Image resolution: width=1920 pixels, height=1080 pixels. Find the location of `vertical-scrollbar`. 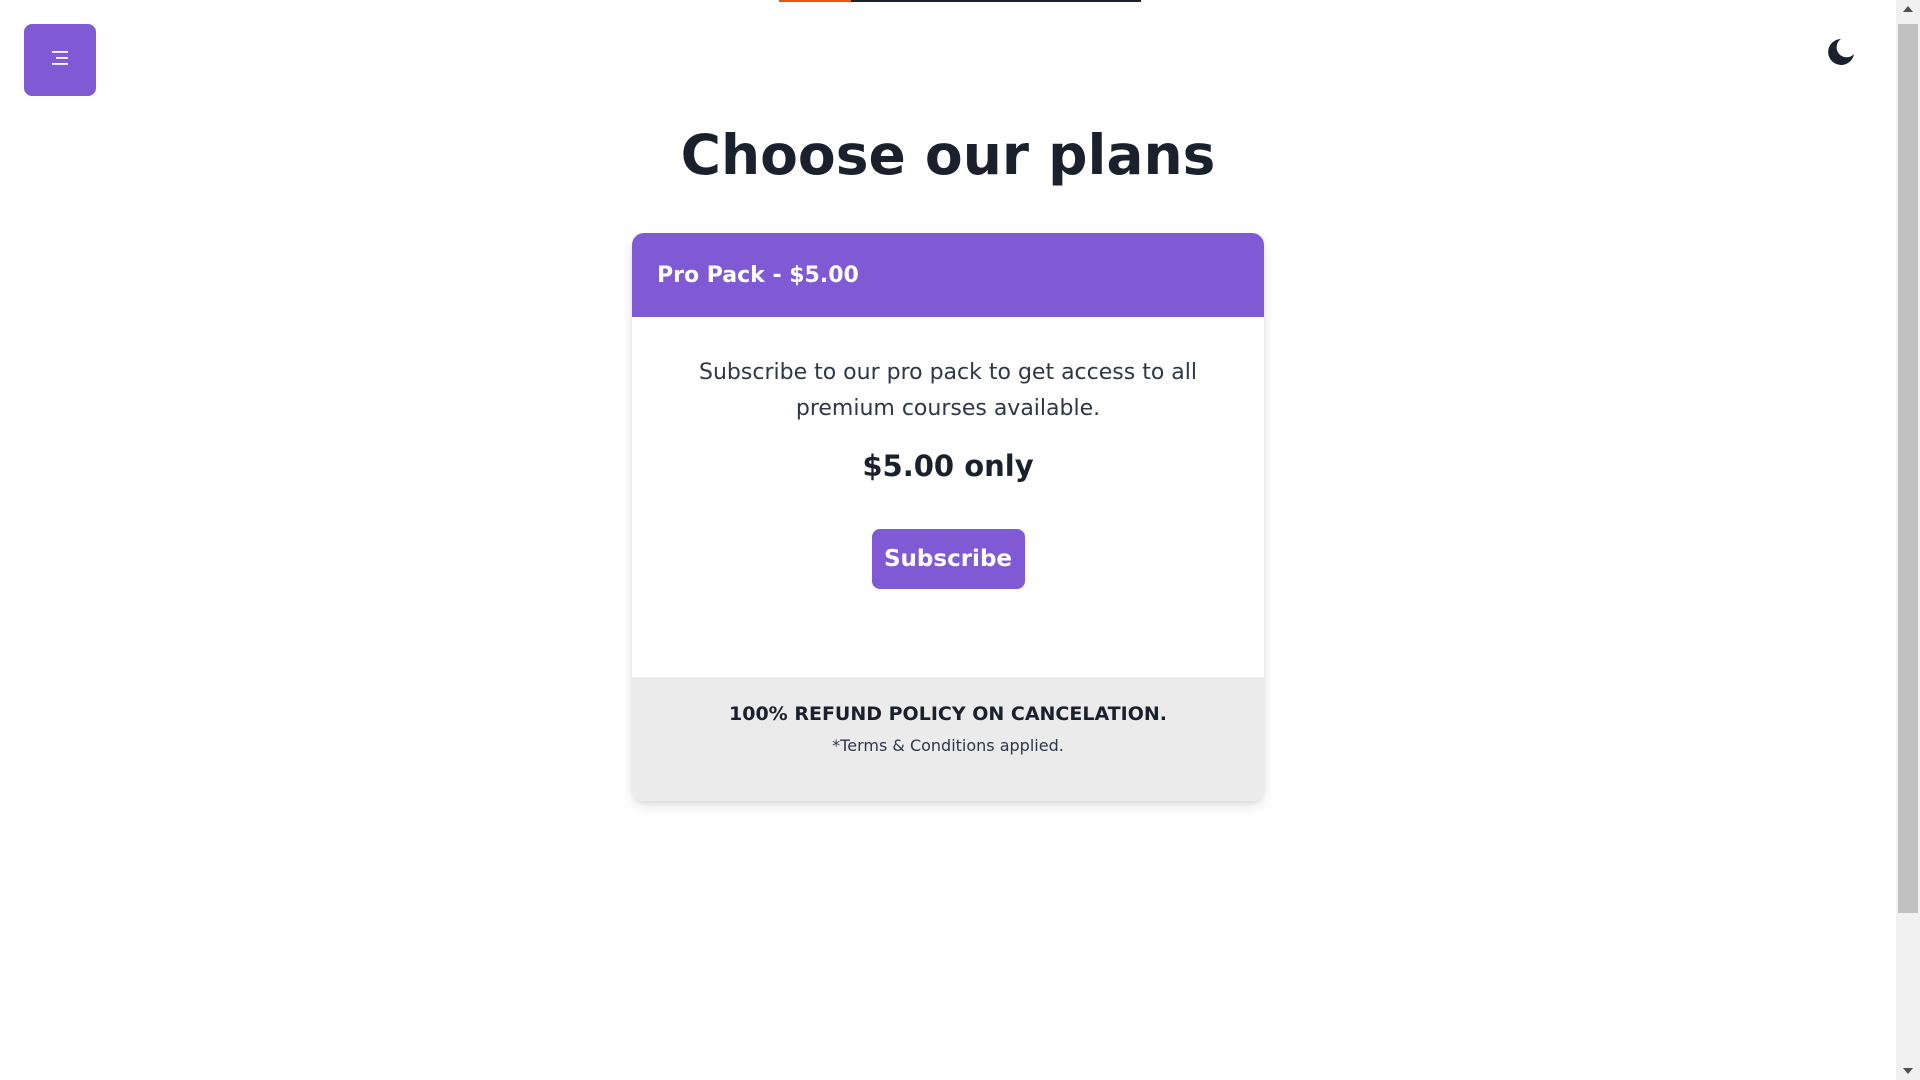

vertical-scrollbar is located at coordinates (1908, 540).